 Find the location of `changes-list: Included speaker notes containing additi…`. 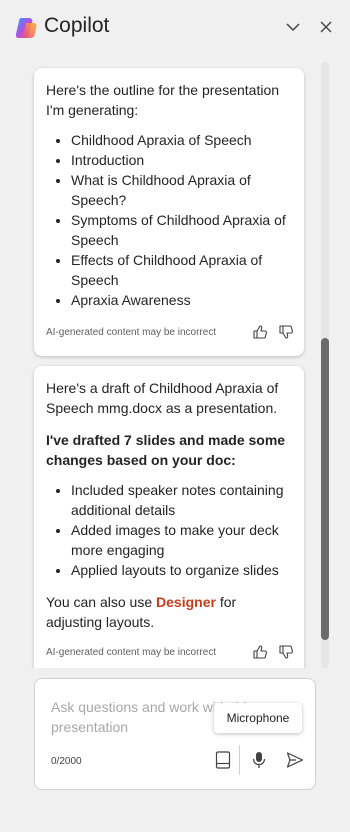

changes-list: Included speaker notes containing additi… is located at coordinates (169, 530).